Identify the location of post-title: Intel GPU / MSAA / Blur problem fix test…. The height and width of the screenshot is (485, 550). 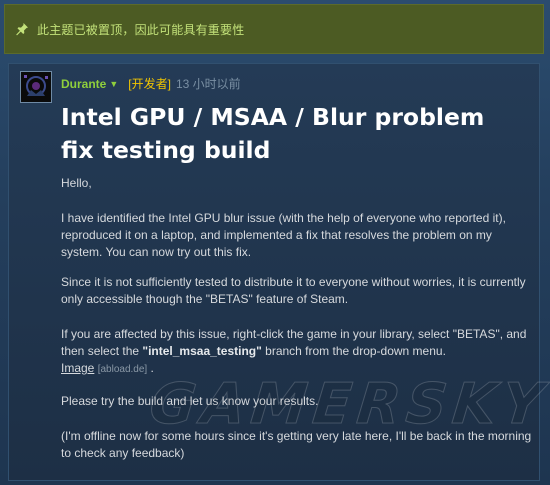
(273, 133).